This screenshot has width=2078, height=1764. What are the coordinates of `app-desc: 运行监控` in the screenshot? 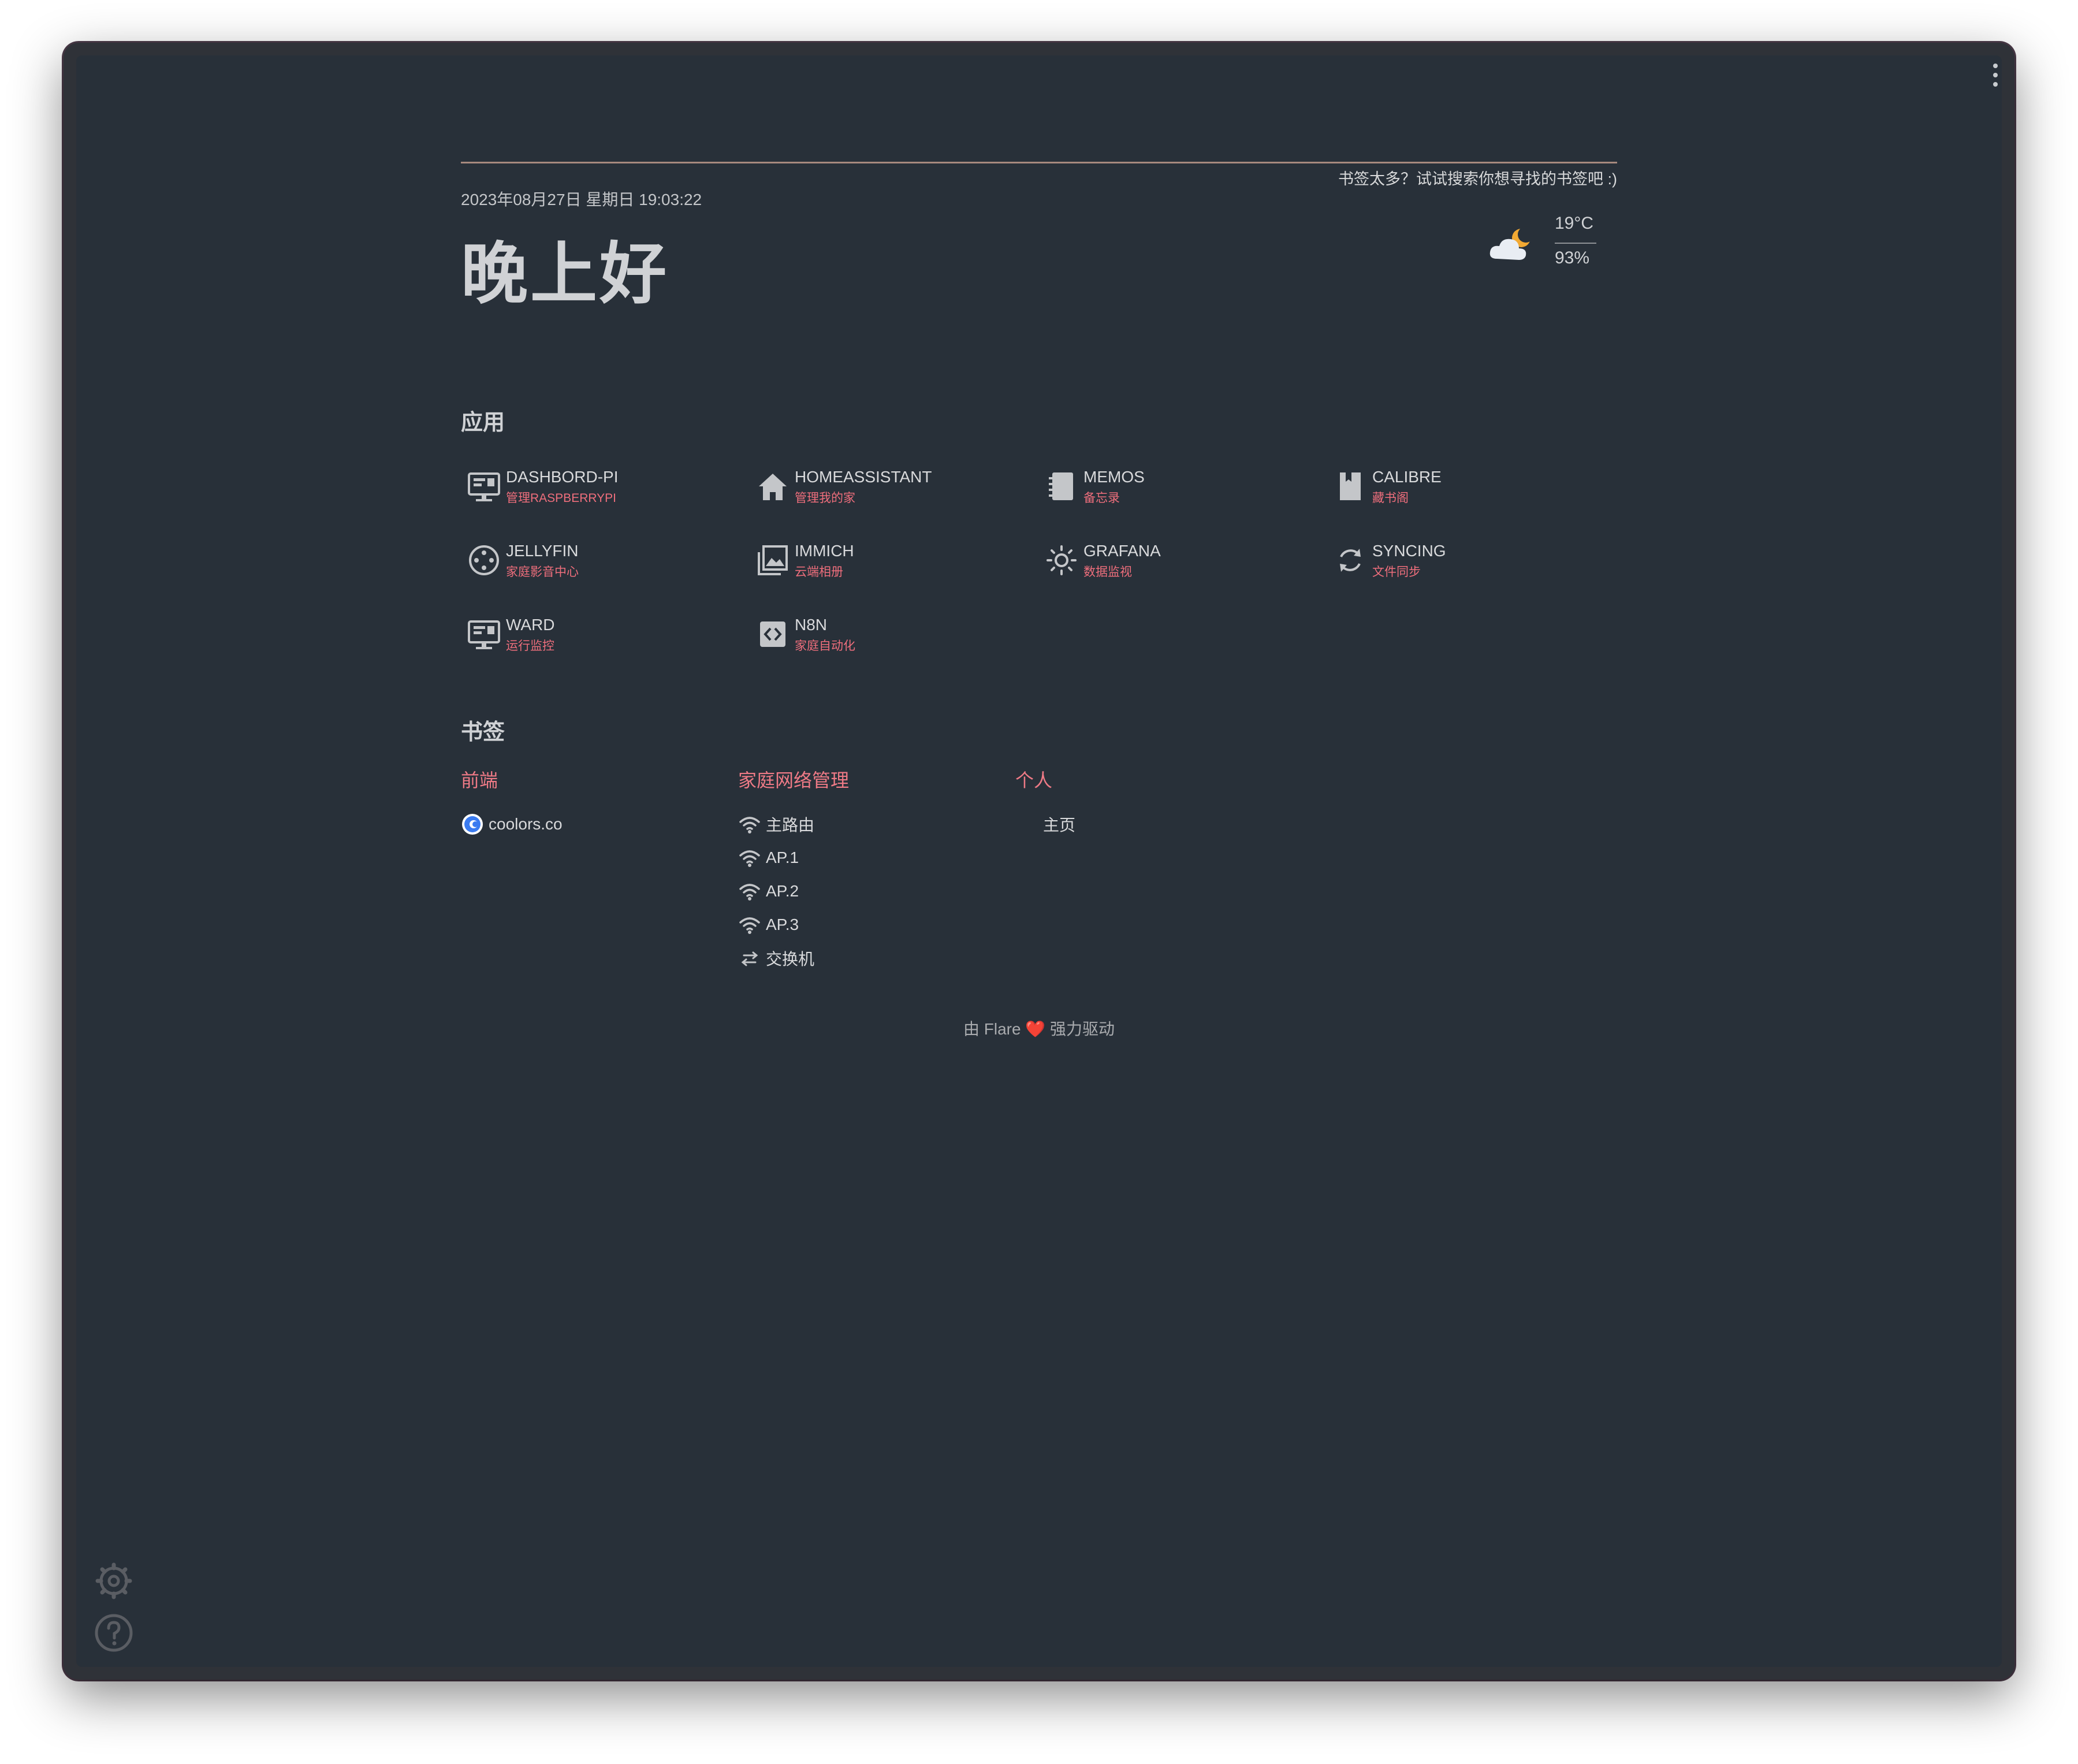 It's located at (530, 646).